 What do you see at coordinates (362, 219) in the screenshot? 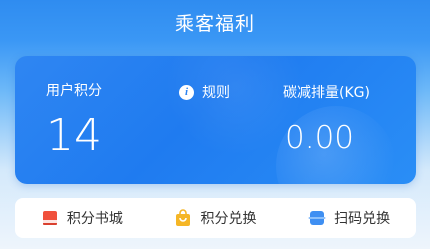
I see `action-label: 扫码兑换` at bounding box center [362, 219].